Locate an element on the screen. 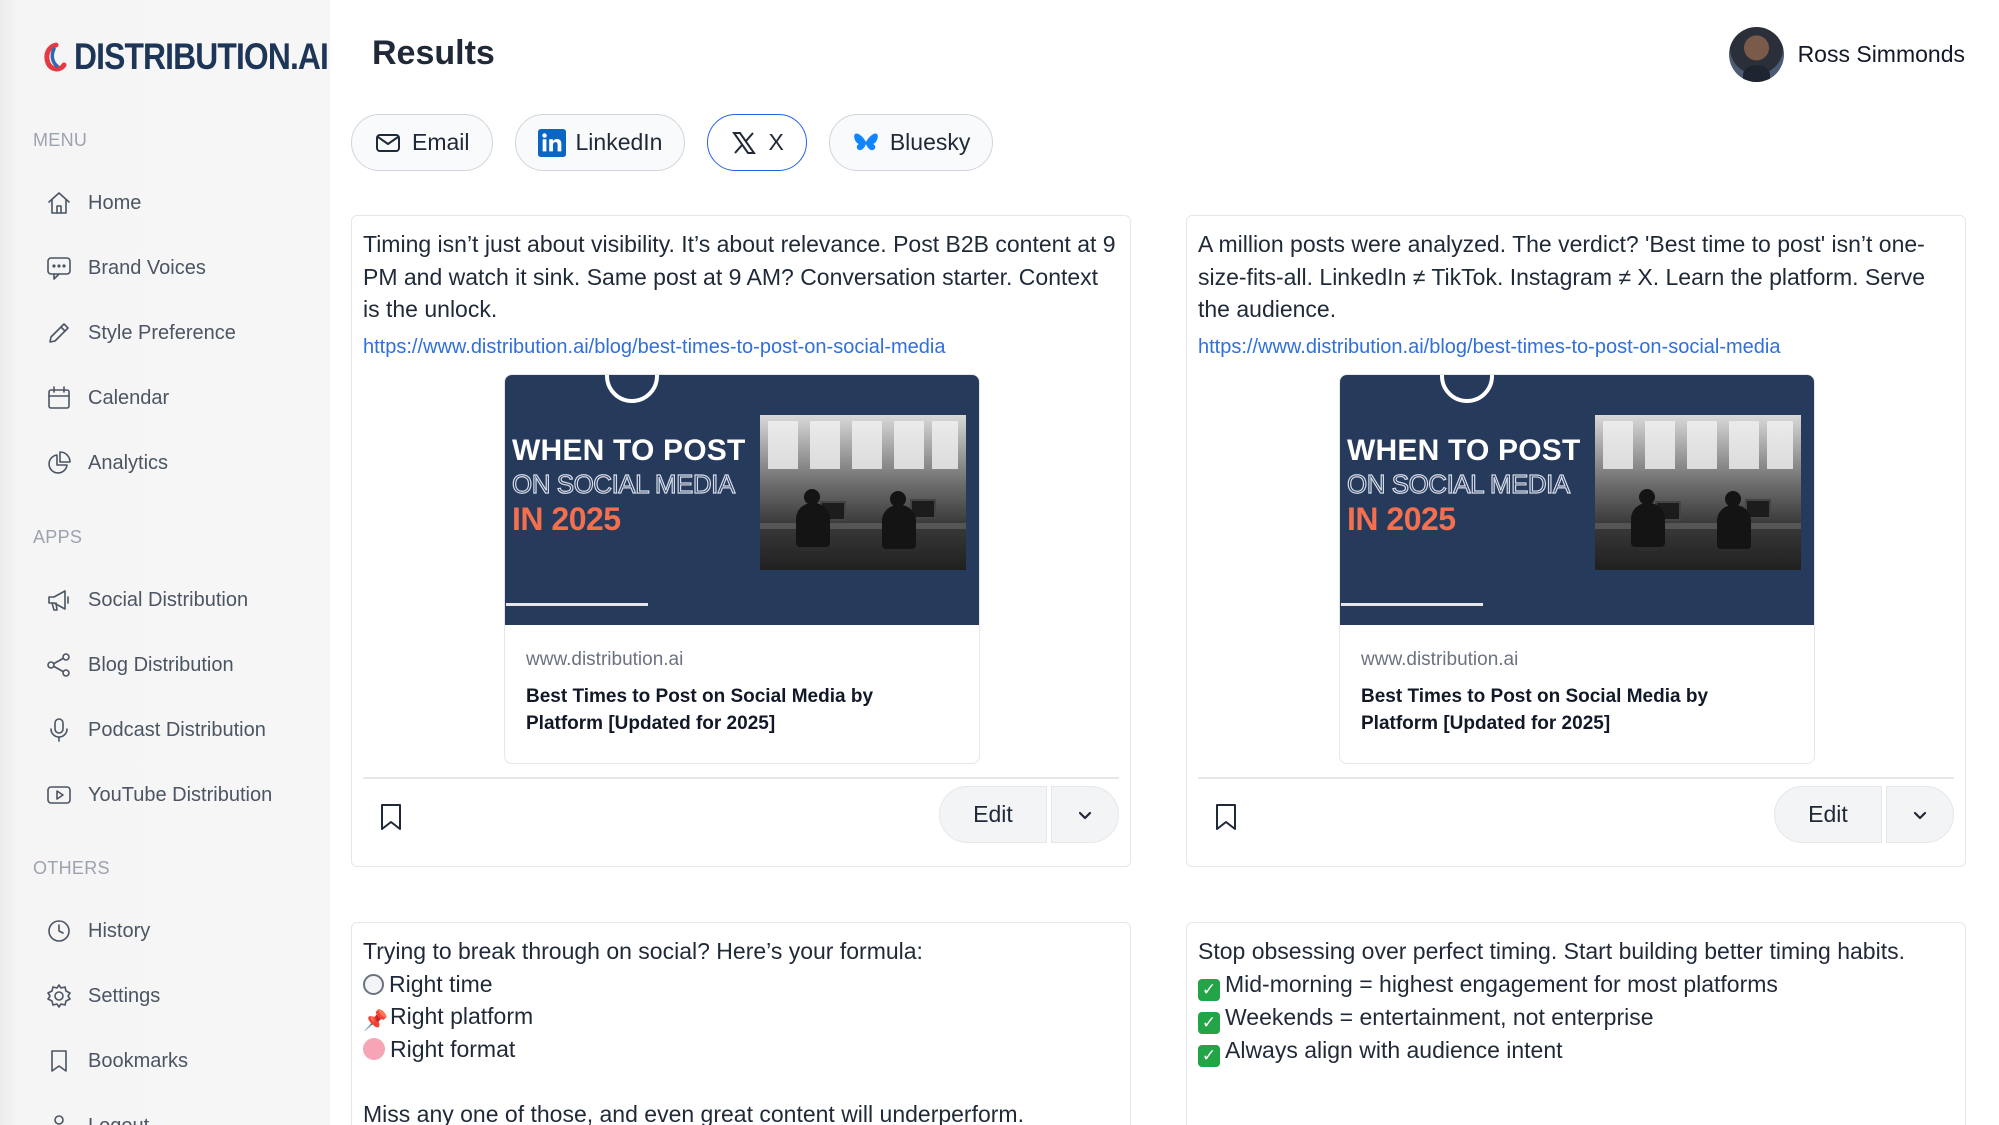 Image resolution: width=1999 pixels, height=1125 pixels. sidebar-item-settings: Settings is located at coordinates (102, 996).